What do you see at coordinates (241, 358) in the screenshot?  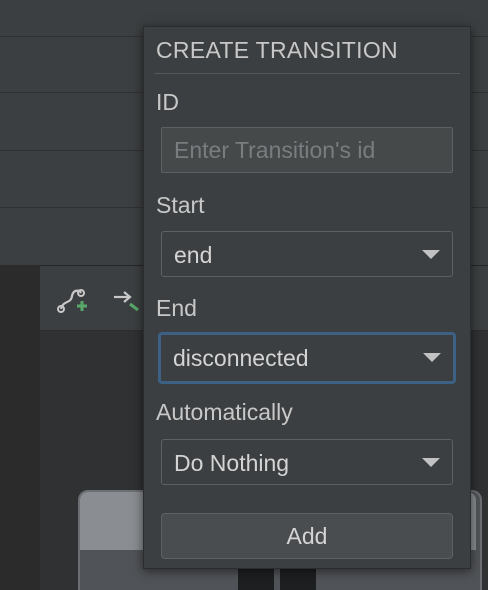 I see `end-select-value: disconnected` at bounding box center [241, 358].